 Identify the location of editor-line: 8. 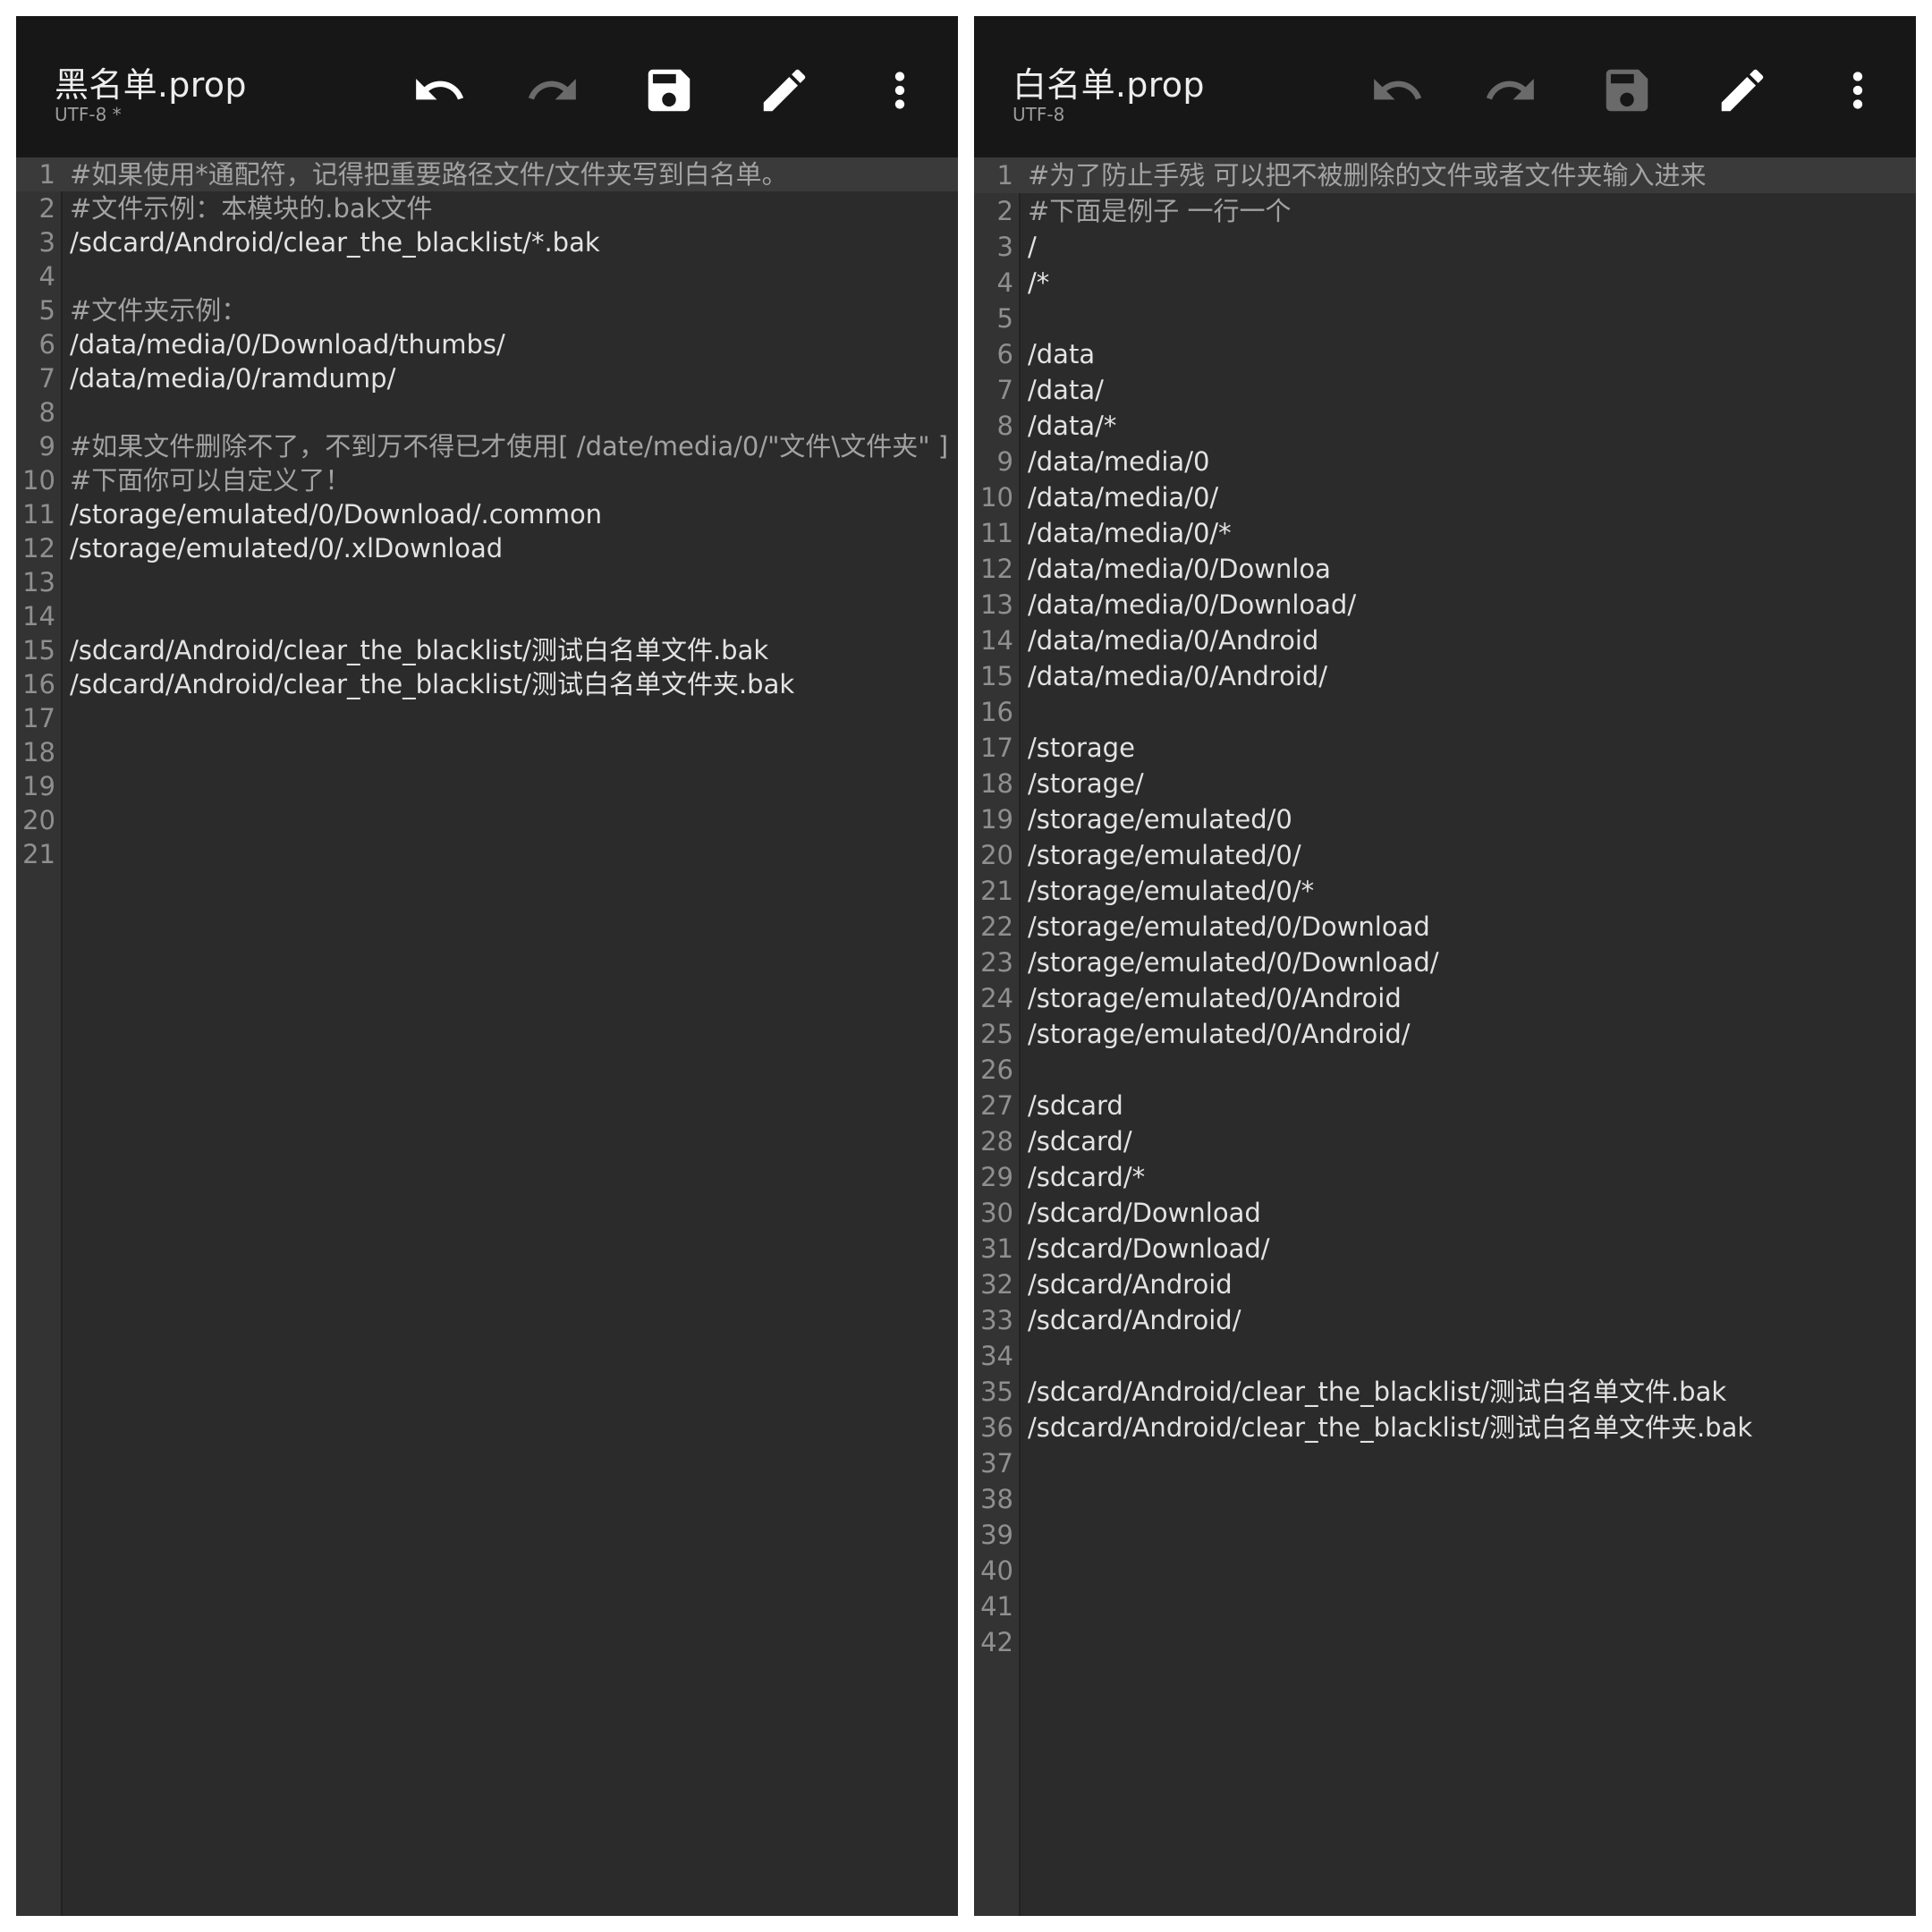
(487, 412).